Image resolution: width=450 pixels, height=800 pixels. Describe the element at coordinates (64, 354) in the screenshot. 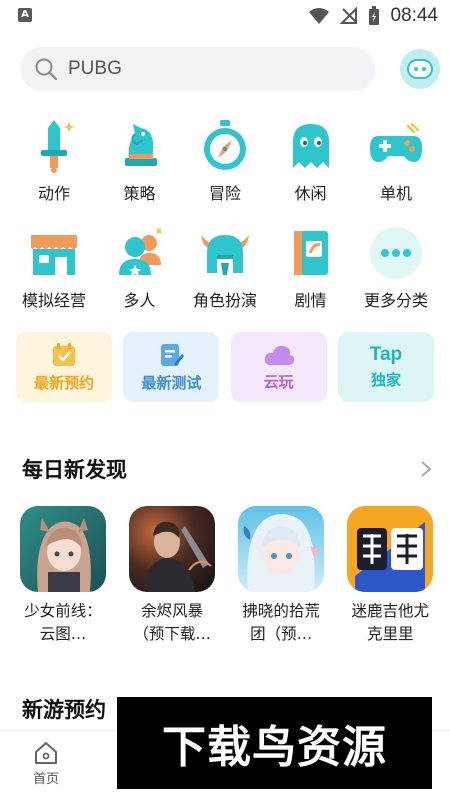

I see `calendar-check-icon` at that location.